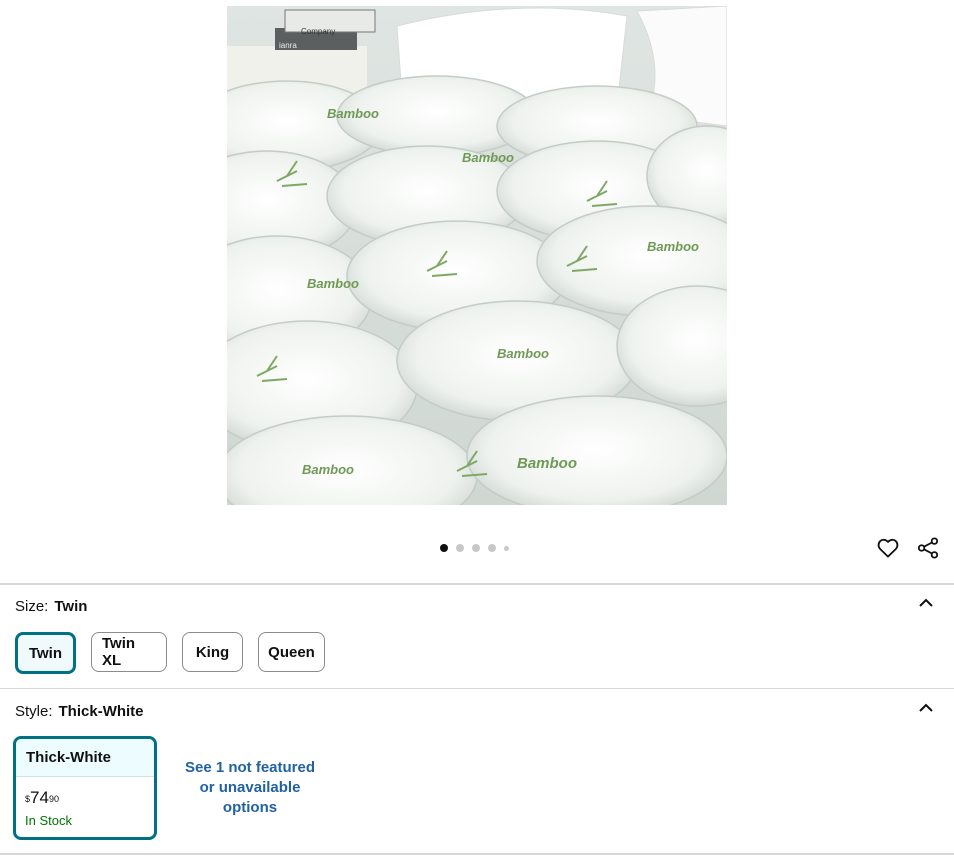  Describe the element at coordinates (53, 799) in the screenshot. I see `price-fraction: 90` at that location.